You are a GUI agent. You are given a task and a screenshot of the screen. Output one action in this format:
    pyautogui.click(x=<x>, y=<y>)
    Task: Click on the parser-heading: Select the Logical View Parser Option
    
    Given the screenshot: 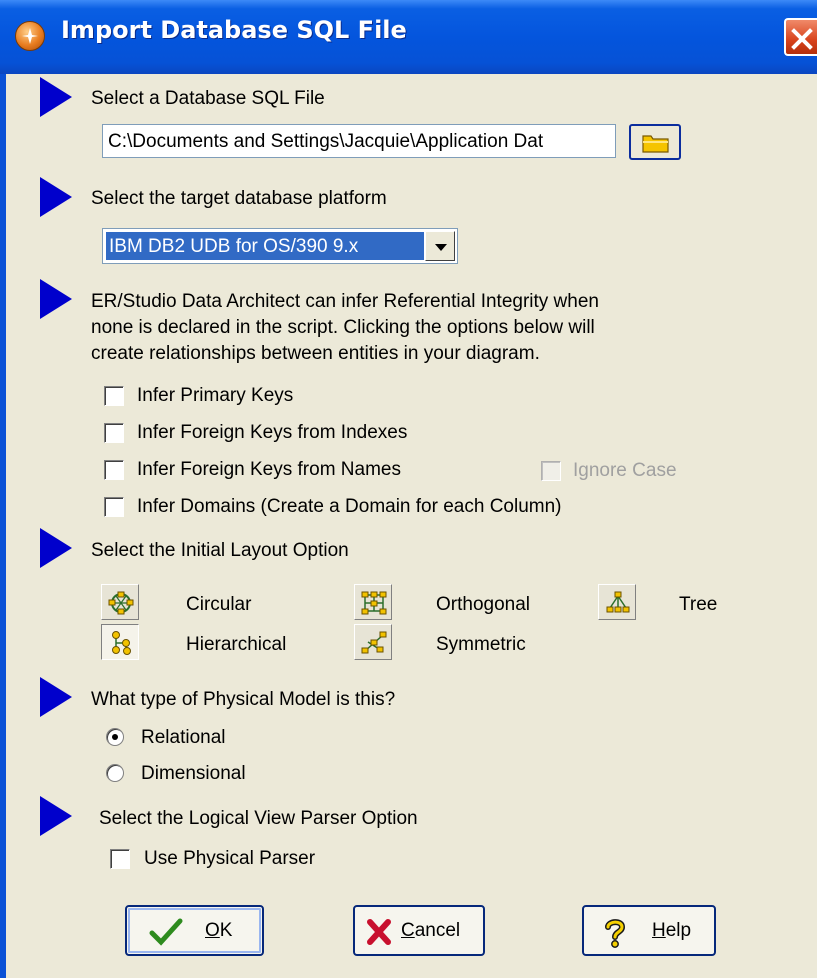 What is the action you would take?
    pyautogui.click(x=258, y=818)
    